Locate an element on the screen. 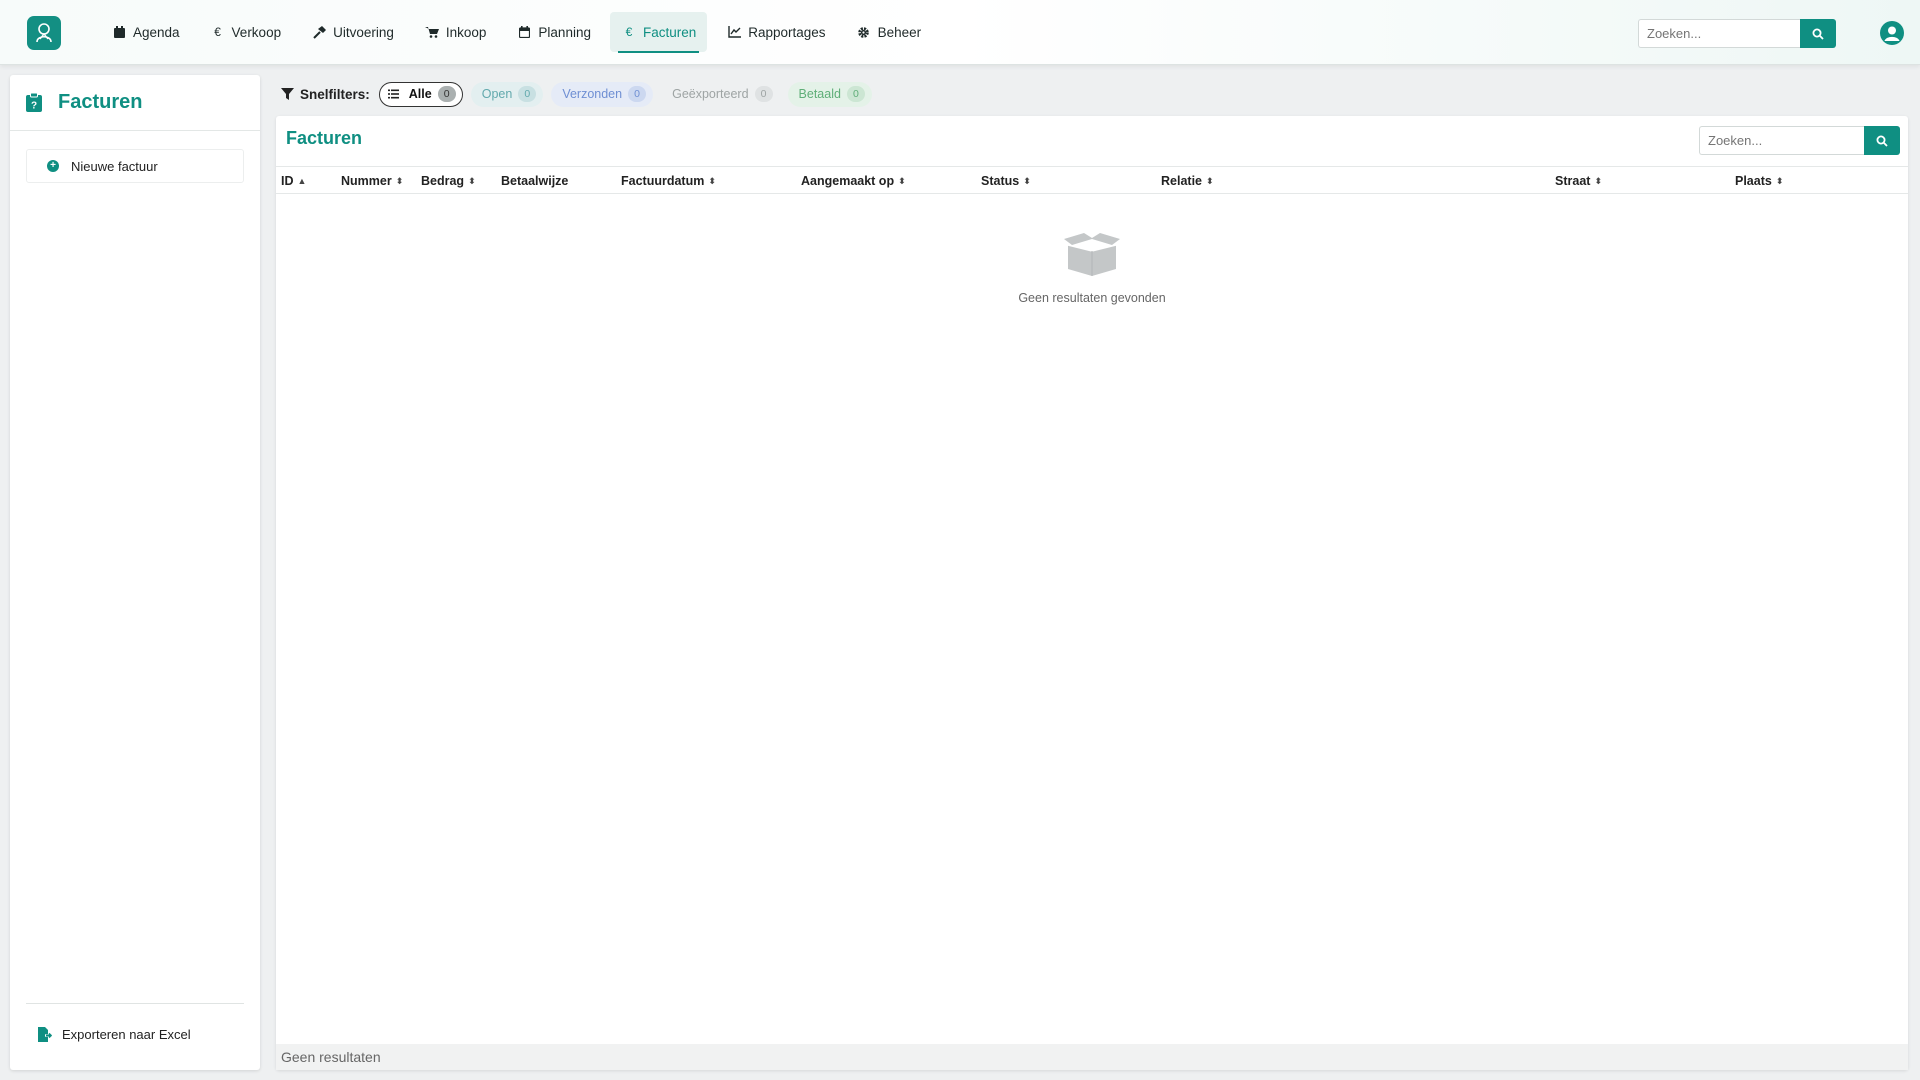 The image size is (1920, 1080). chip-label: Alle is located at coordinates (420, 94).